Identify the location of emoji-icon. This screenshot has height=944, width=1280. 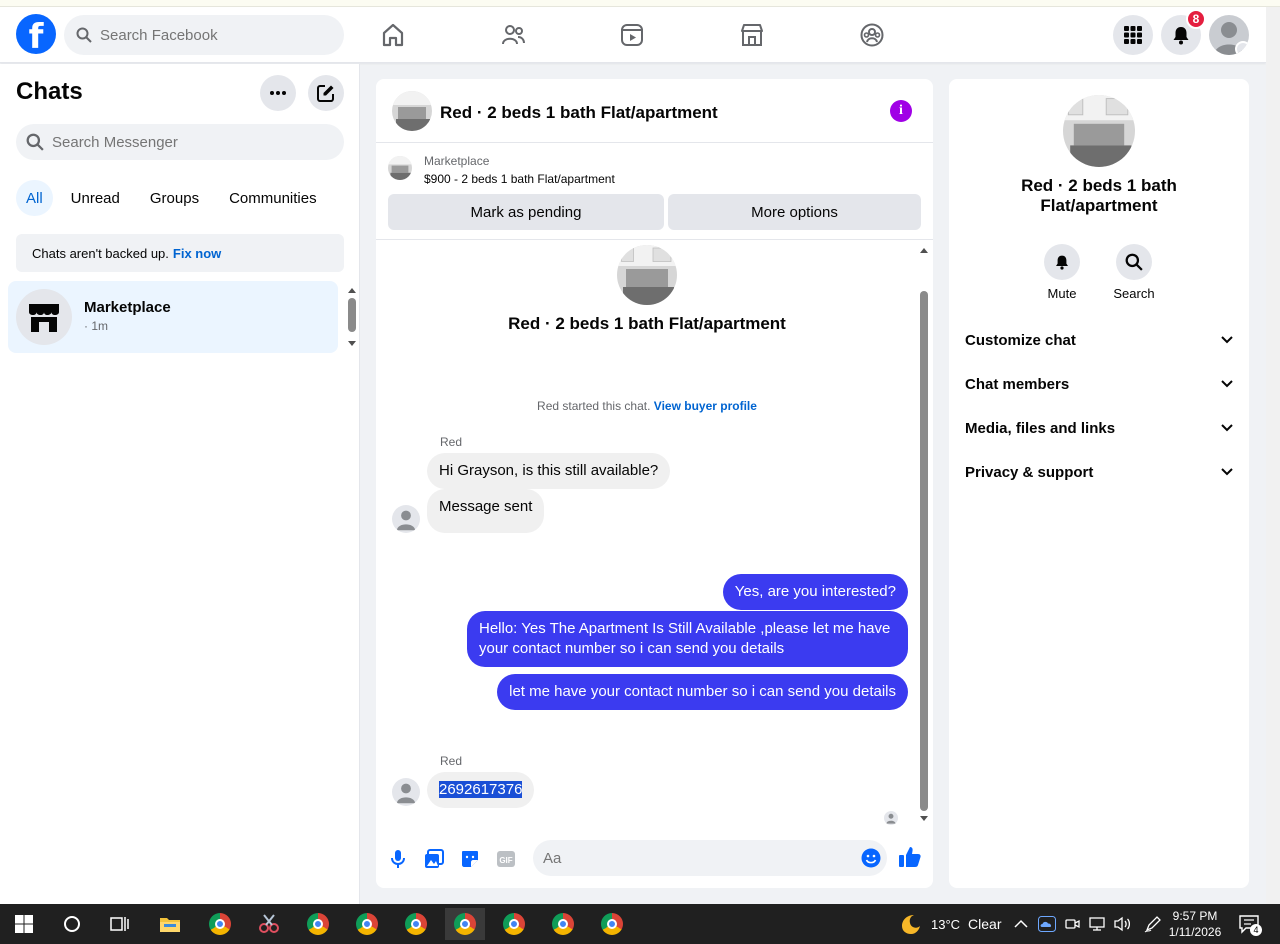
(871, 858).